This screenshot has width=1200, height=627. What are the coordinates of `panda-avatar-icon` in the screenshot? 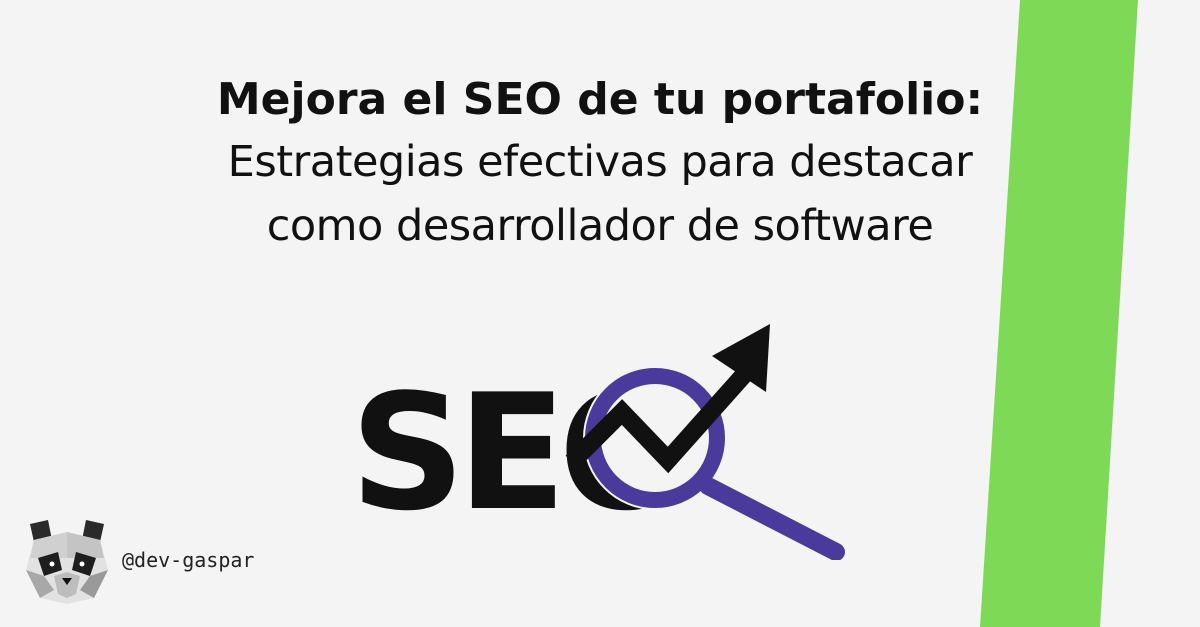 It's located at (67, 562).